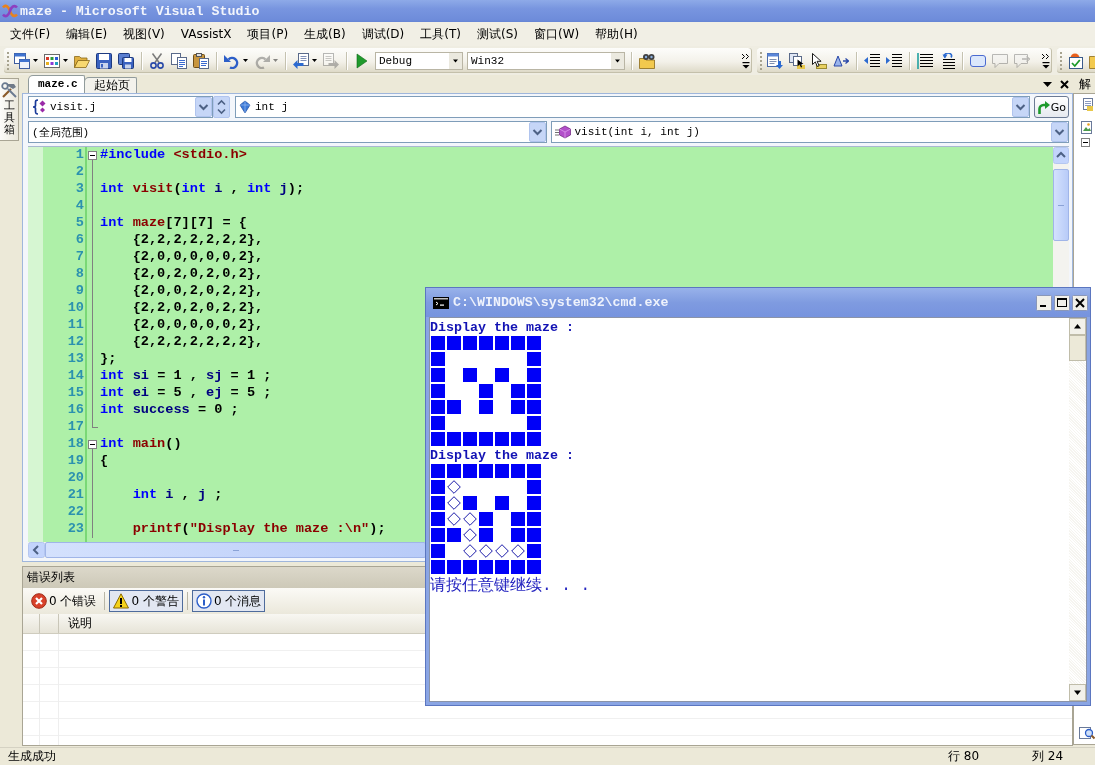  Describe the element at coordinates (1077, 326) in the screenshot. I see `arrow-up-icon` at that location.